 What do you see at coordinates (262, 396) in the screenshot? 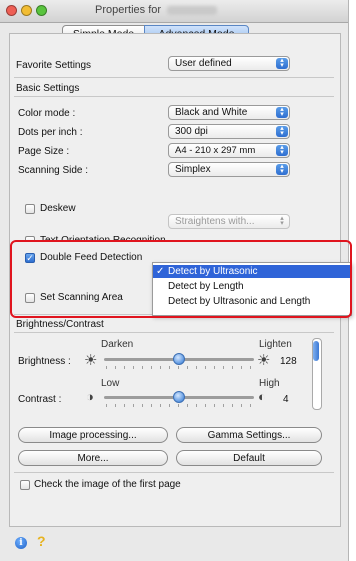
I see `contrast-high-icon: ◐` at bounding box center [262, 396].